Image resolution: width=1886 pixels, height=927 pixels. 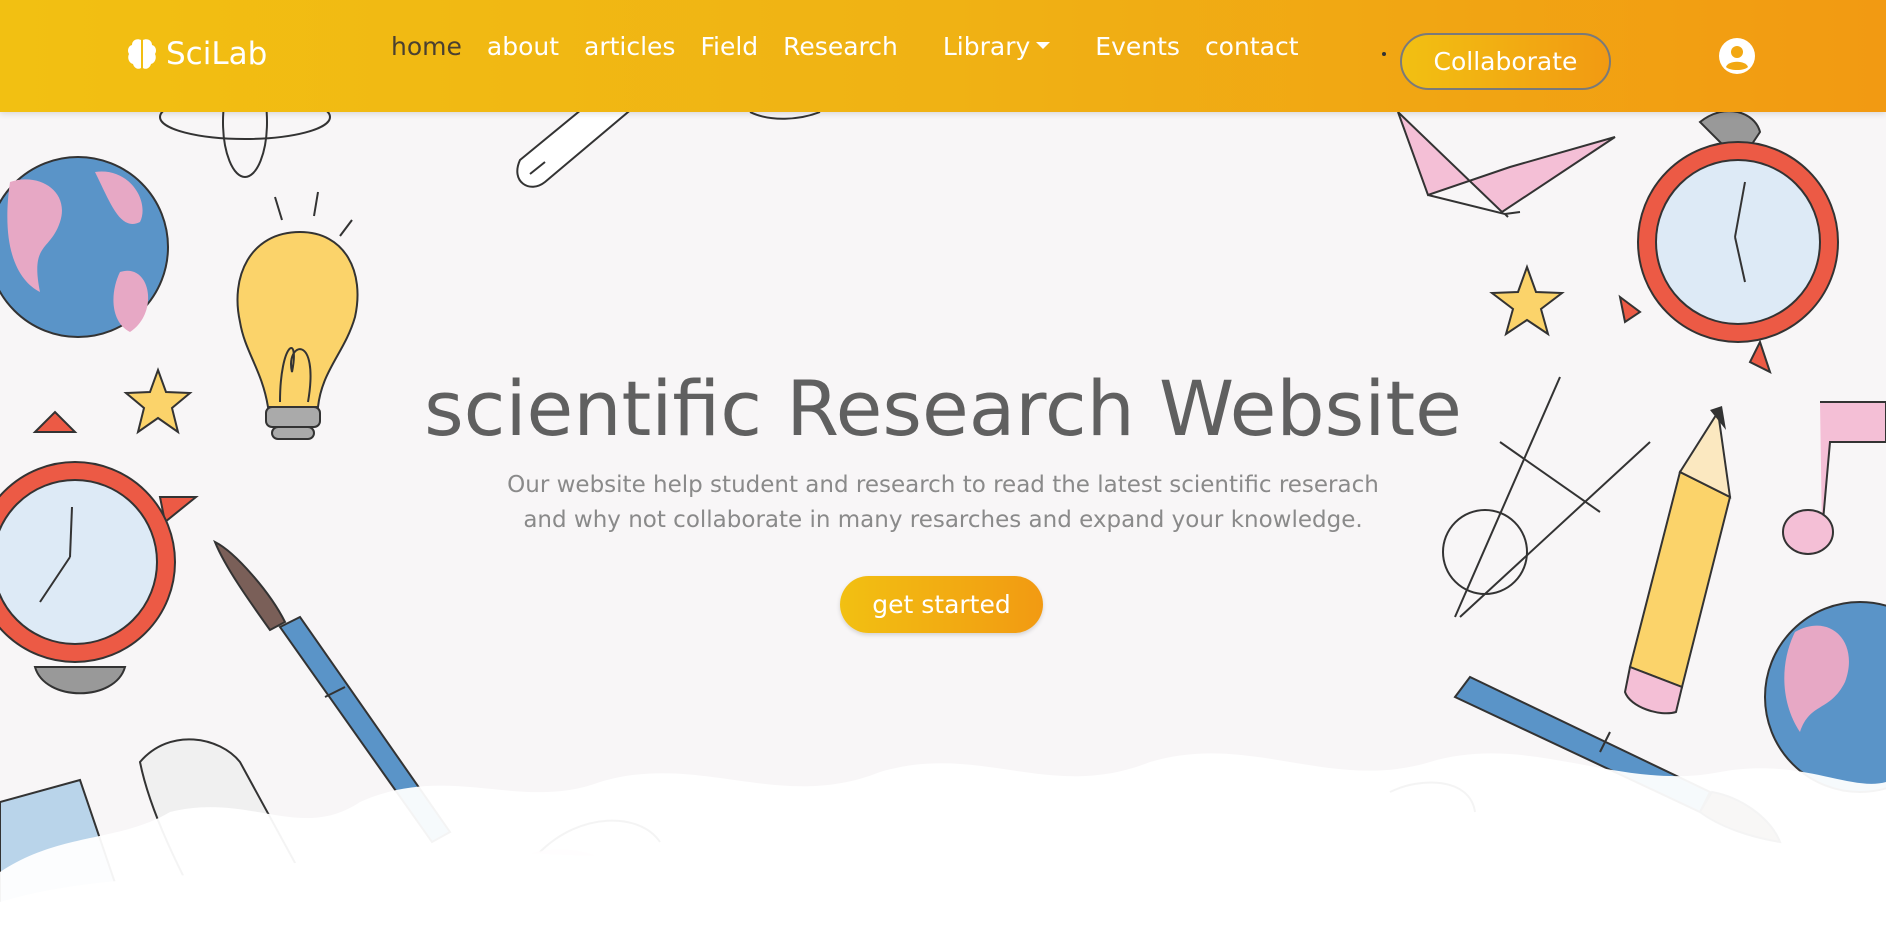 What do you see at coordinates (1252, 46) in the screenshot?
I see `nav-contact: contact` at bounding box center [1252, 46].